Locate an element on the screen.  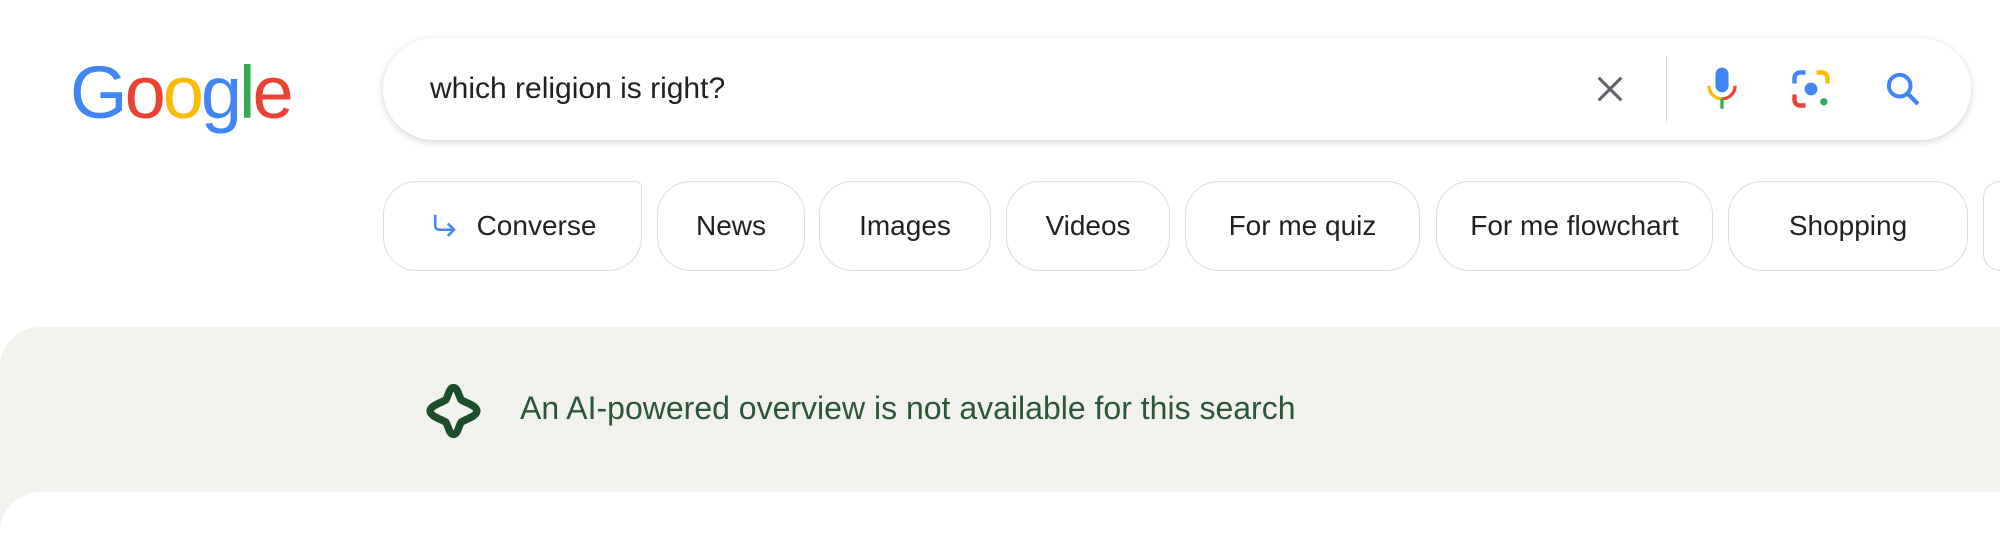
logo-letter: g is located at coordinates (221, 92).